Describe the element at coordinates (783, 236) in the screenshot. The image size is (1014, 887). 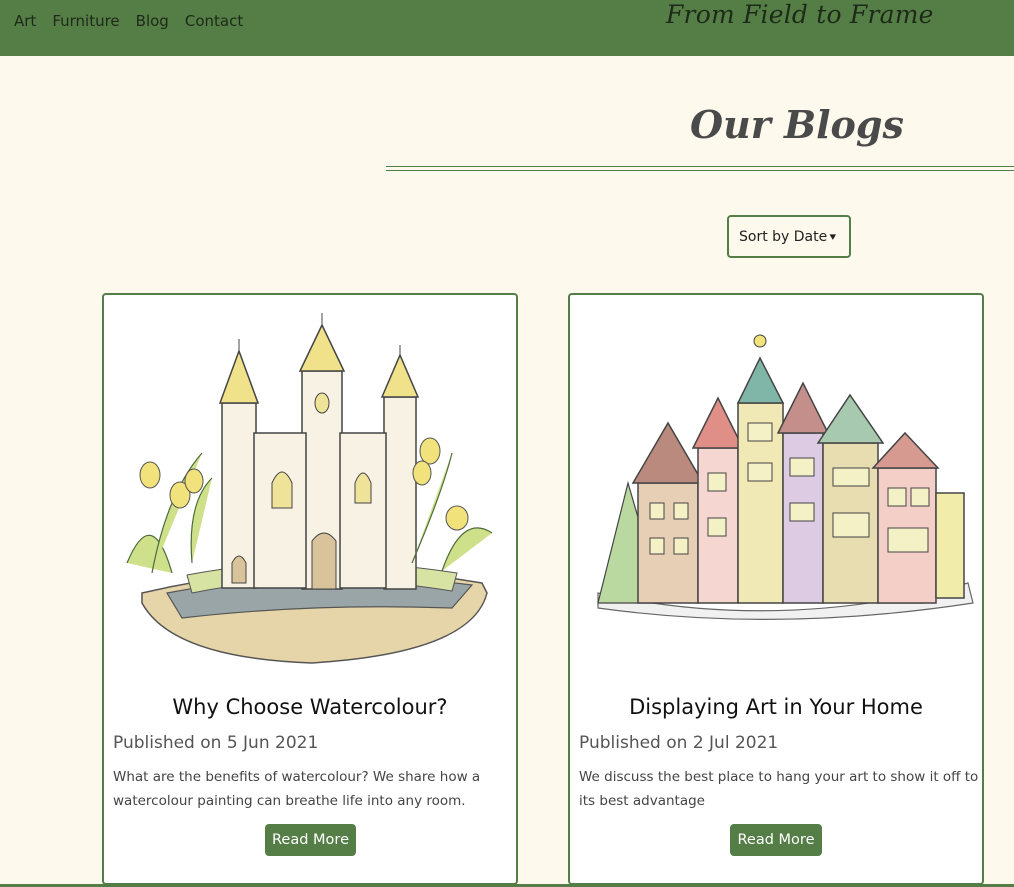
I see `sort-select-label: Sort by Date` at that location.